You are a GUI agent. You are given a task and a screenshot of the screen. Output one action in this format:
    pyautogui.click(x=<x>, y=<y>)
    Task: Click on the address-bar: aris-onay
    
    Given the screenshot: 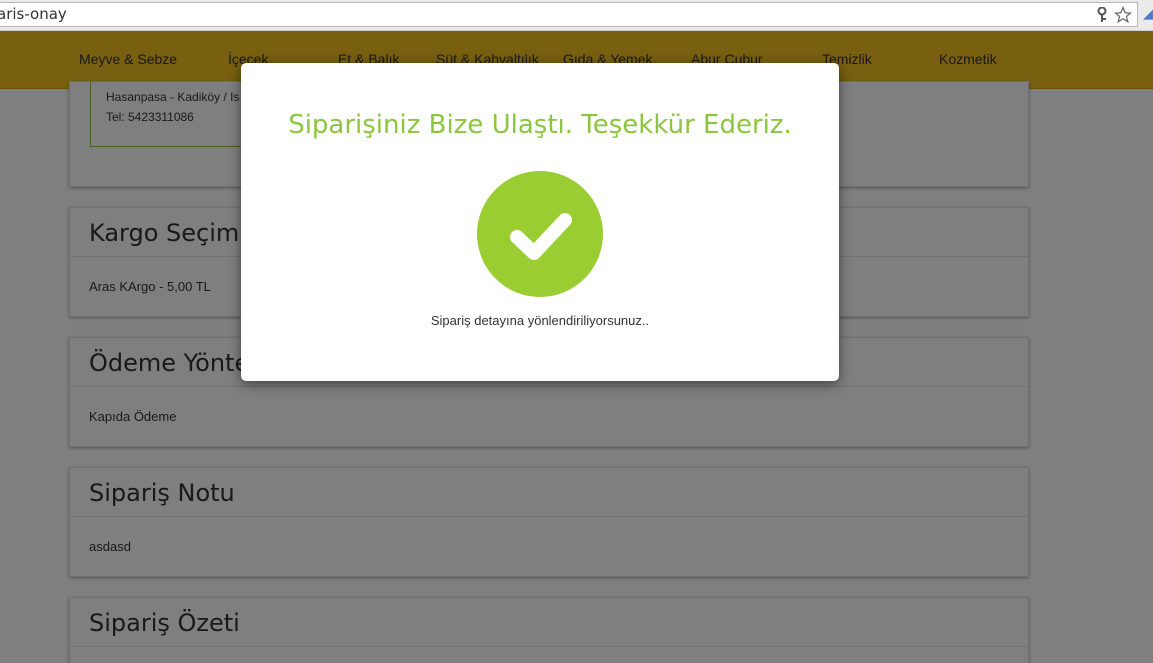 What is the action you would take?
    pyautogui.click(x=569, y=14)
    